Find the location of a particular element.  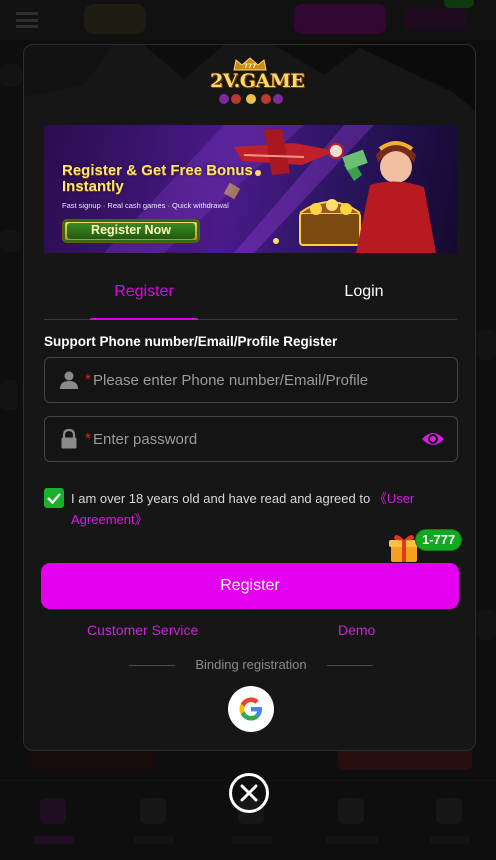

close-icon is located at coordinates (249, 793).